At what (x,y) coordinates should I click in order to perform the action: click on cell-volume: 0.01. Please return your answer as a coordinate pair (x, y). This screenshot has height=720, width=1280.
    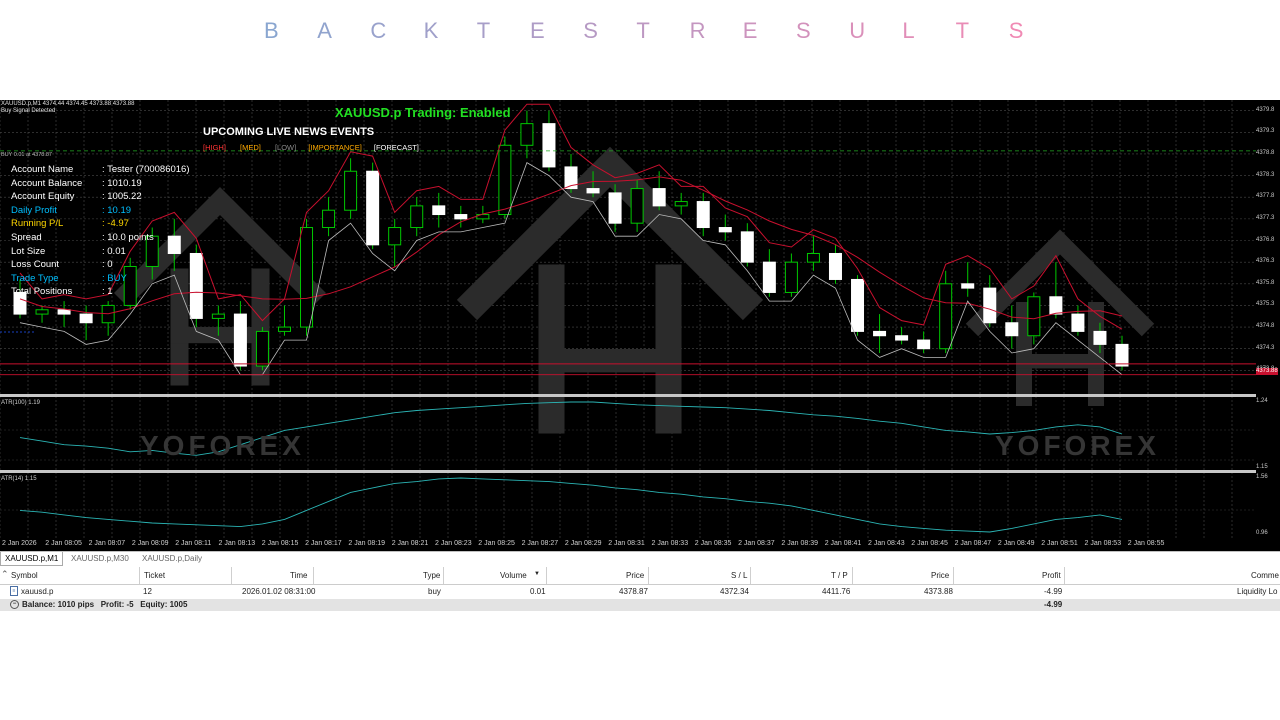
    Looking at the image, I should click on (538, 591).